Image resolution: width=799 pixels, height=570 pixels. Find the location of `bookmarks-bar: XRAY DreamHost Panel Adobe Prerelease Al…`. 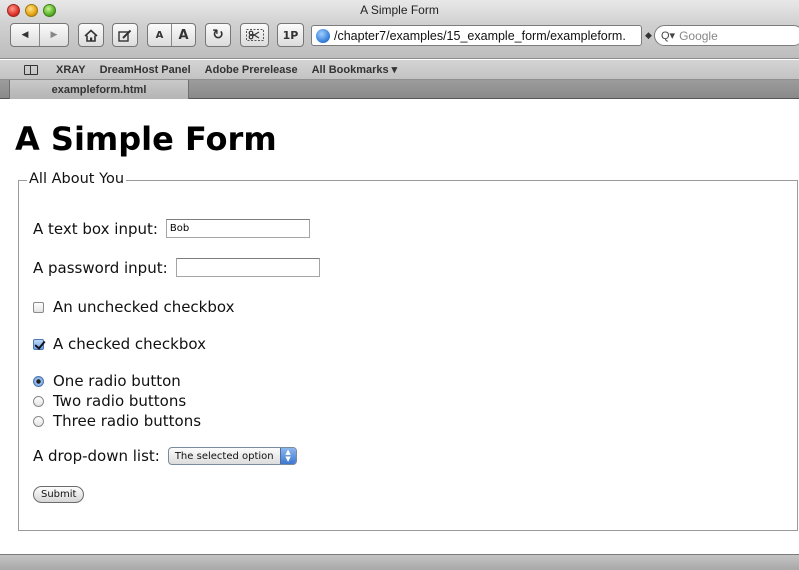

bookmarks-bar: XRAY DreamHost Panel Adobe Prerelease Al… is located at coordinates (399, 70).